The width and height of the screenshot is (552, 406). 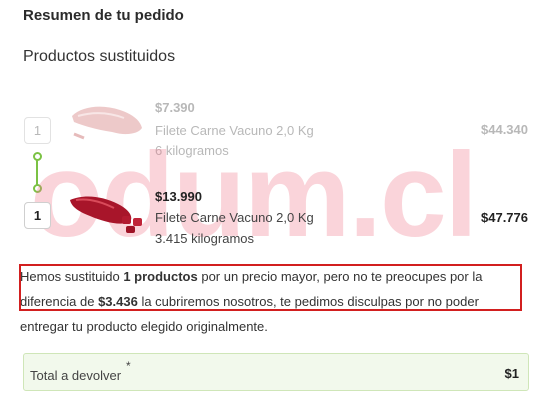 I want to click on substituted-products-heading: Productos sustituidos, so click(x=99, y=56).